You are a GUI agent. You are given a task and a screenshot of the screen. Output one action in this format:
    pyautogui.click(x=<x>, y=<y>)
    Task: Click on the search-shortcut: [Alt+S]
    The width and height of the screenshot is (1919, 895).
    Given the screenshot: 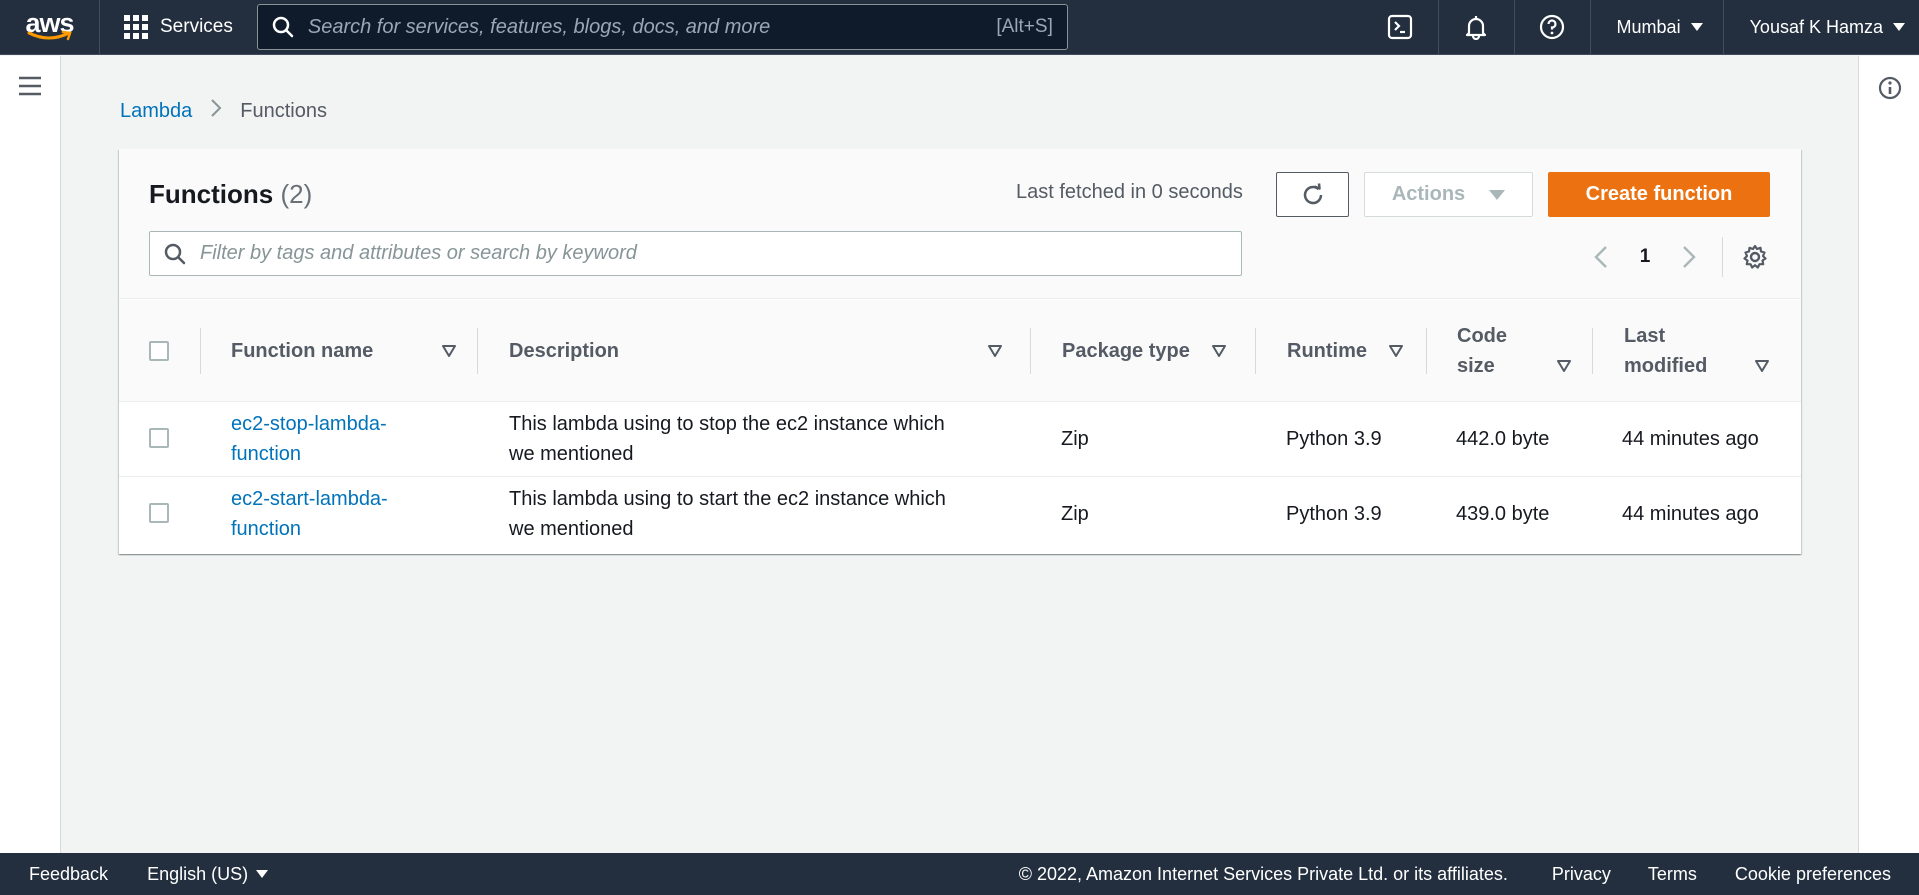 What is the action you would take?
    pyautogui.click(x=1024, y=26)
    